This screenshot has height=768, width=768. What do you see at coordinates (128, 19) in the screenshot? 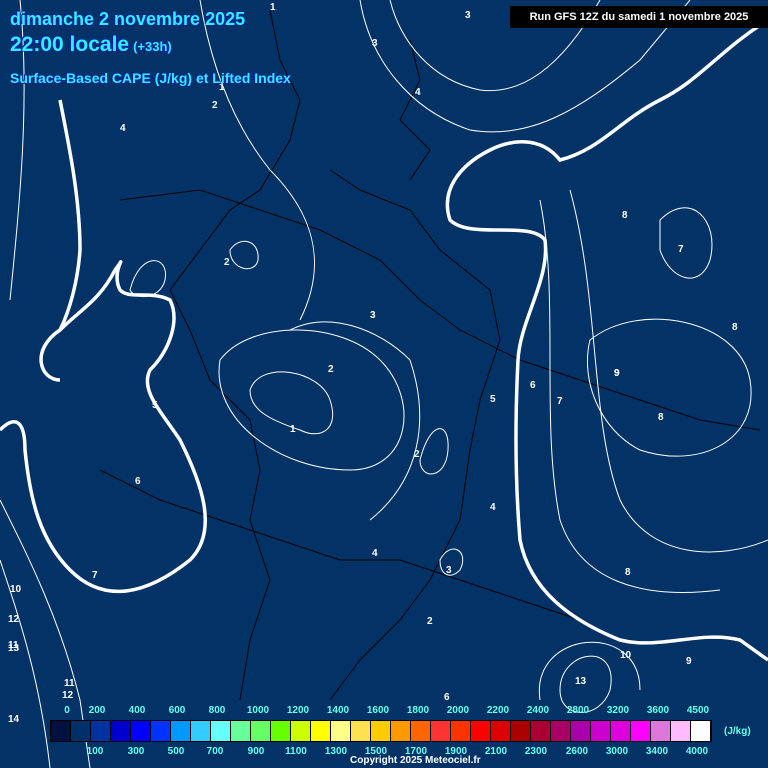
I see `forecast-date: dimanche 2 novembre 2025` at bounding box center [128, 19].